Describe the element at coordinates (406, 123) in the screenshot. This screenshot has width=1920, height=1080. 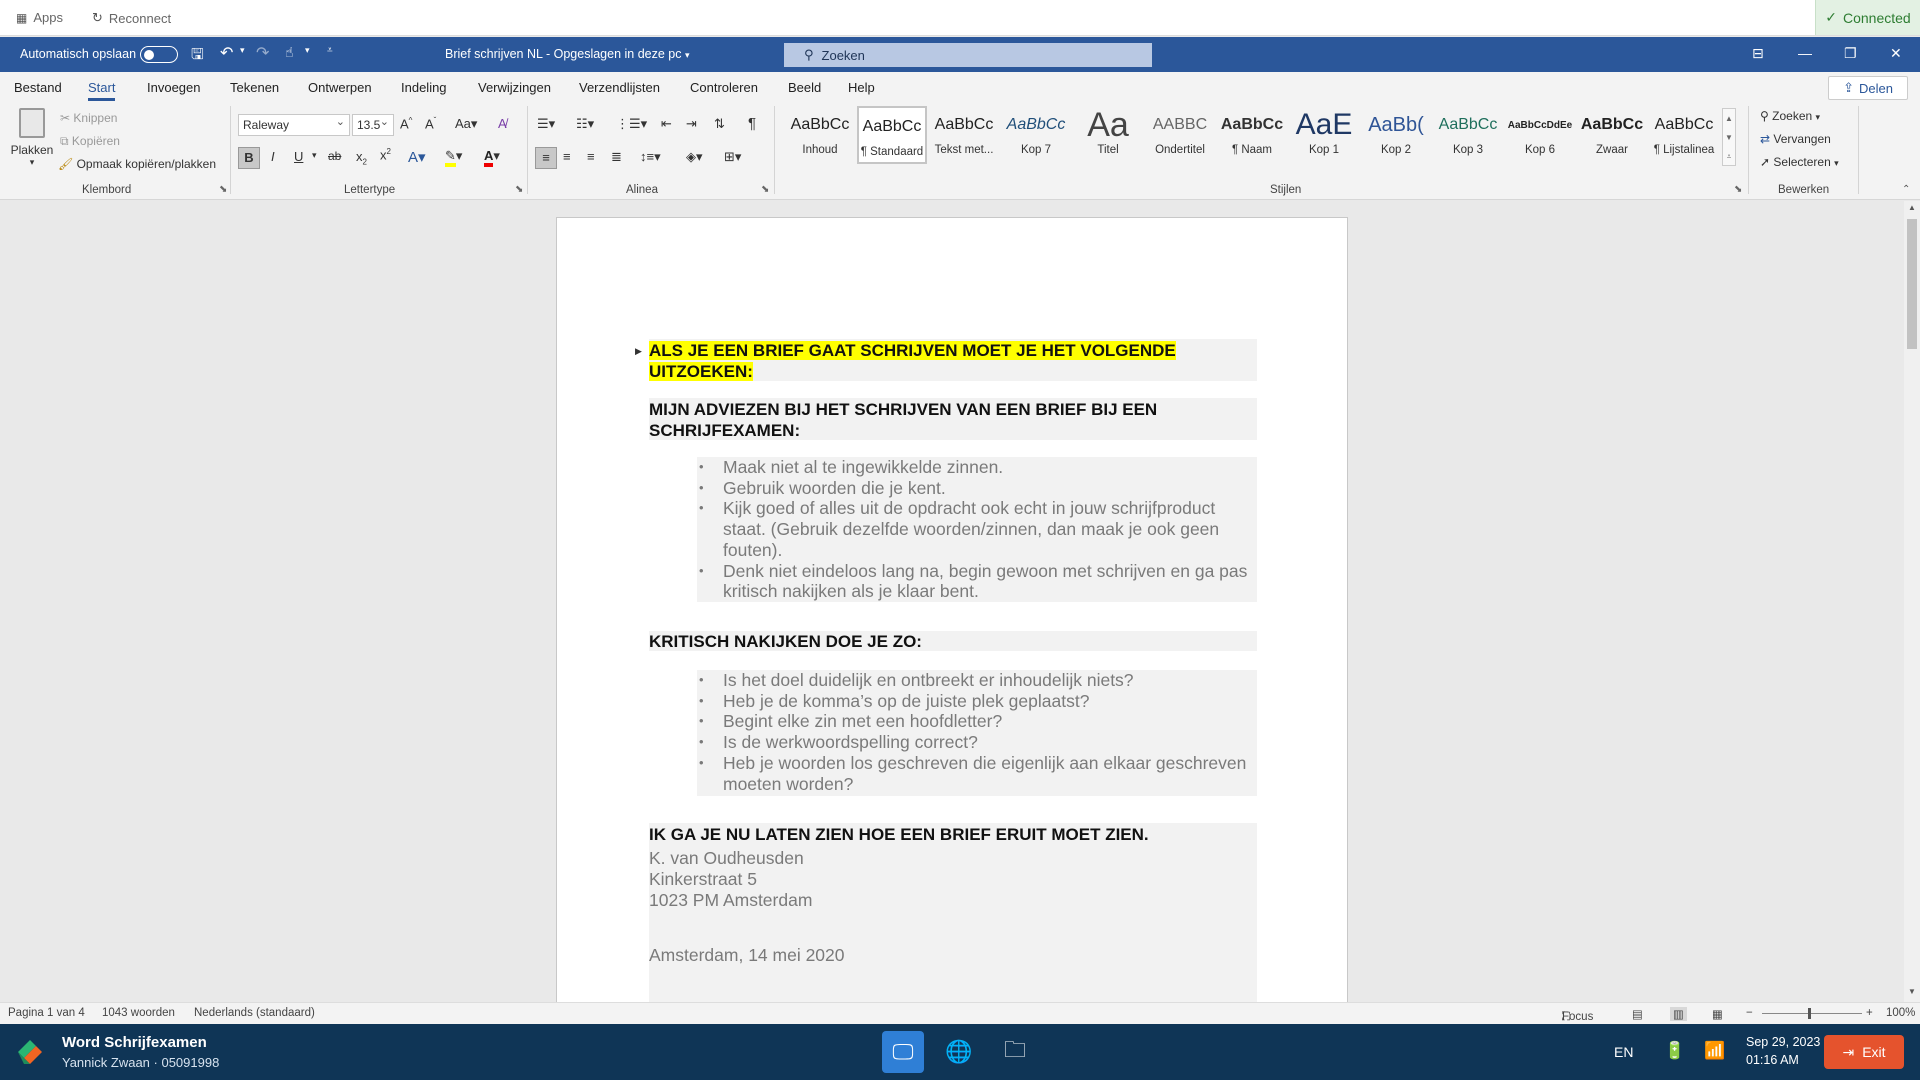
I see `grow-font-icon: A^` at that location.